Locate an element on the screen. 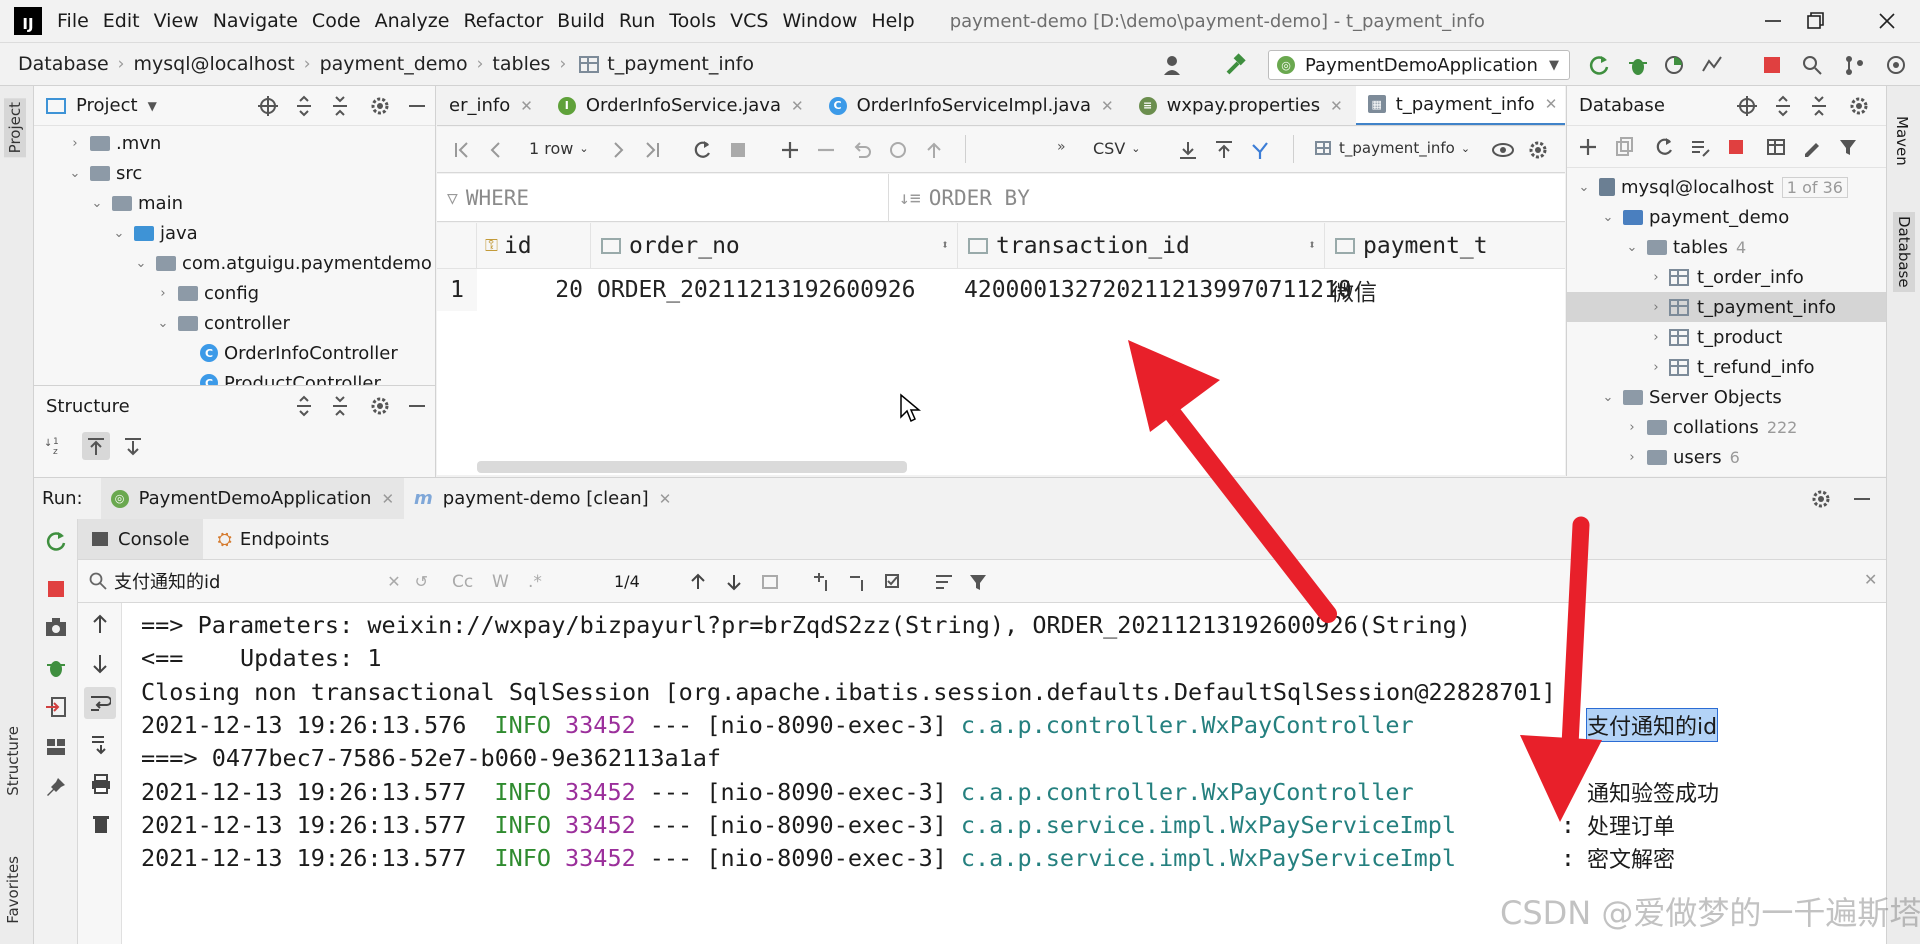  cell-id: 20 is located at coordinates (530, 290).